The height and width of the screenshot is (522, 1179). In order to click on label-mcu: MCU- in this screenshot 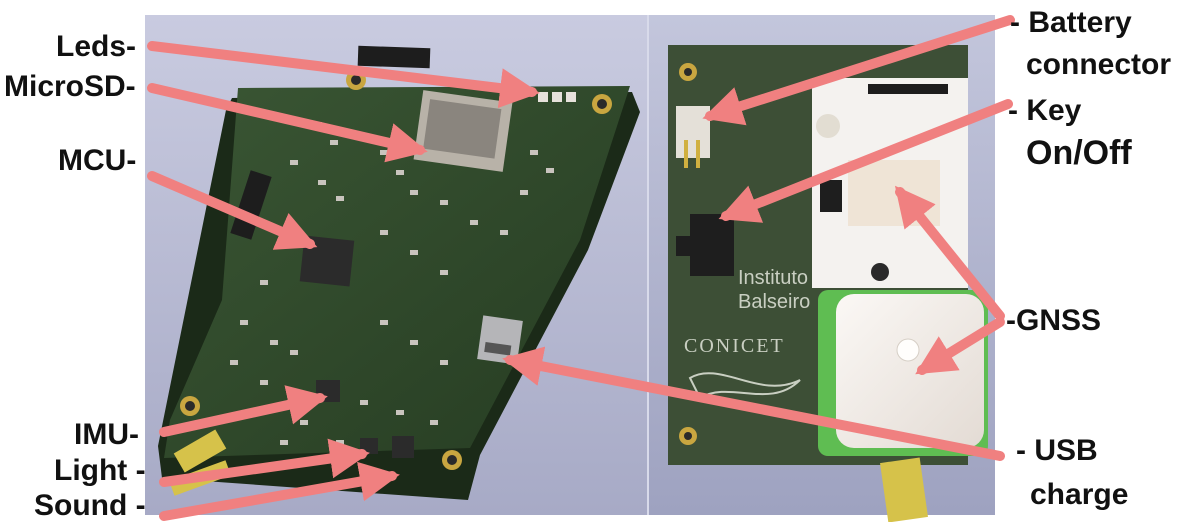, I will do `click(97, 160)`.